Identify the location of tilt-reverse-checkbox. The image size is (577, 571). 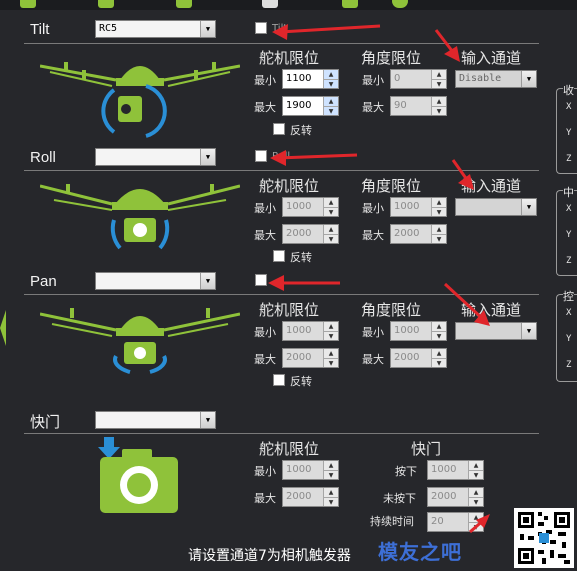
(279, 129).